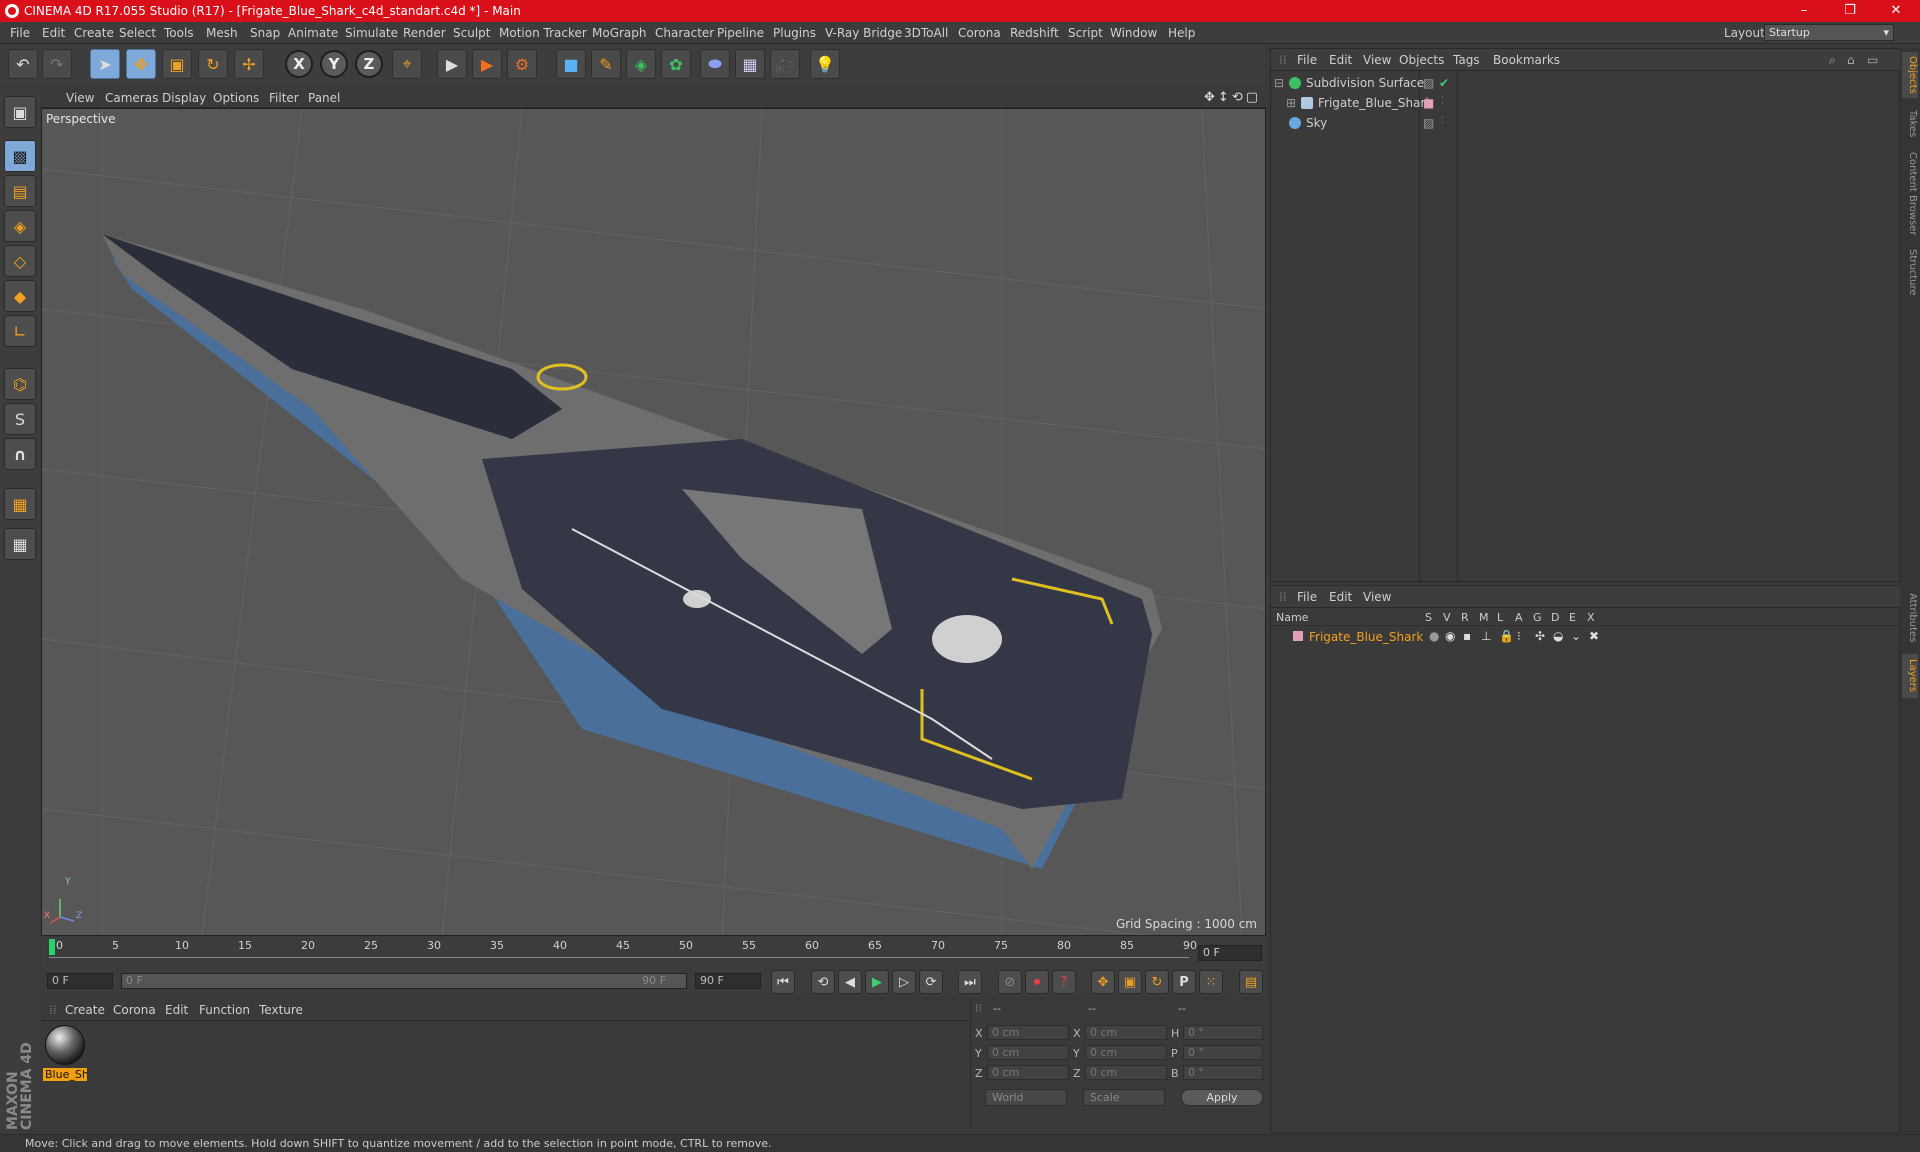 The height and width of the screenshot is (1152, 1920). Describe the element at coordinates (334, 64) in the screenshot. I see `y-axis-lock-icon: Y` at that location.